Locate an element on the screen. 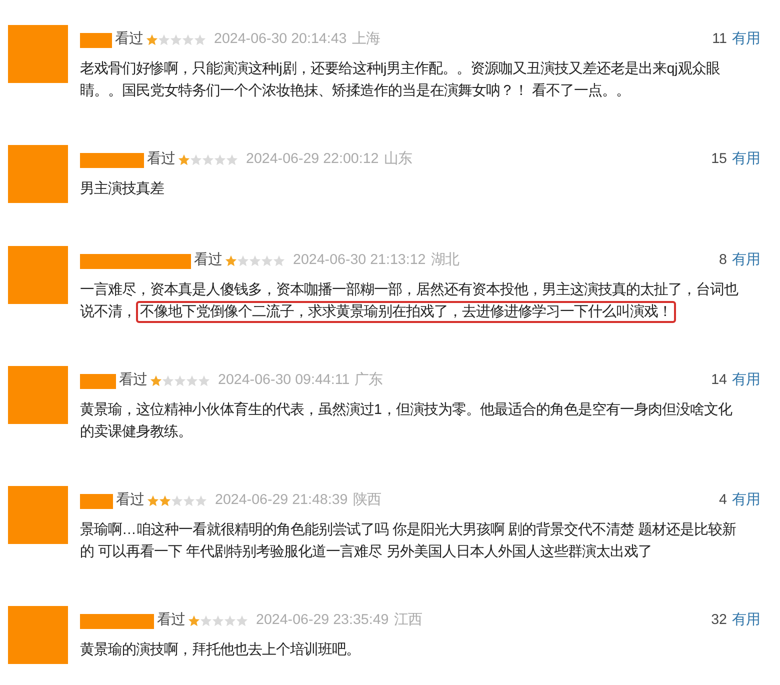 The width and height of the screenshot is (780, 685). comment-text: 一言难尽，资本真是人傻钱多，资本咖播一部糊一部，居然还有资本投他，男主这演技真的太扯了，台词也说不清， 不像地下党倒像个二流子，求求黄景瑜别在拍戏了，去进修进修学习一下什么叫演戏！ is located at coordinates (412, 301).